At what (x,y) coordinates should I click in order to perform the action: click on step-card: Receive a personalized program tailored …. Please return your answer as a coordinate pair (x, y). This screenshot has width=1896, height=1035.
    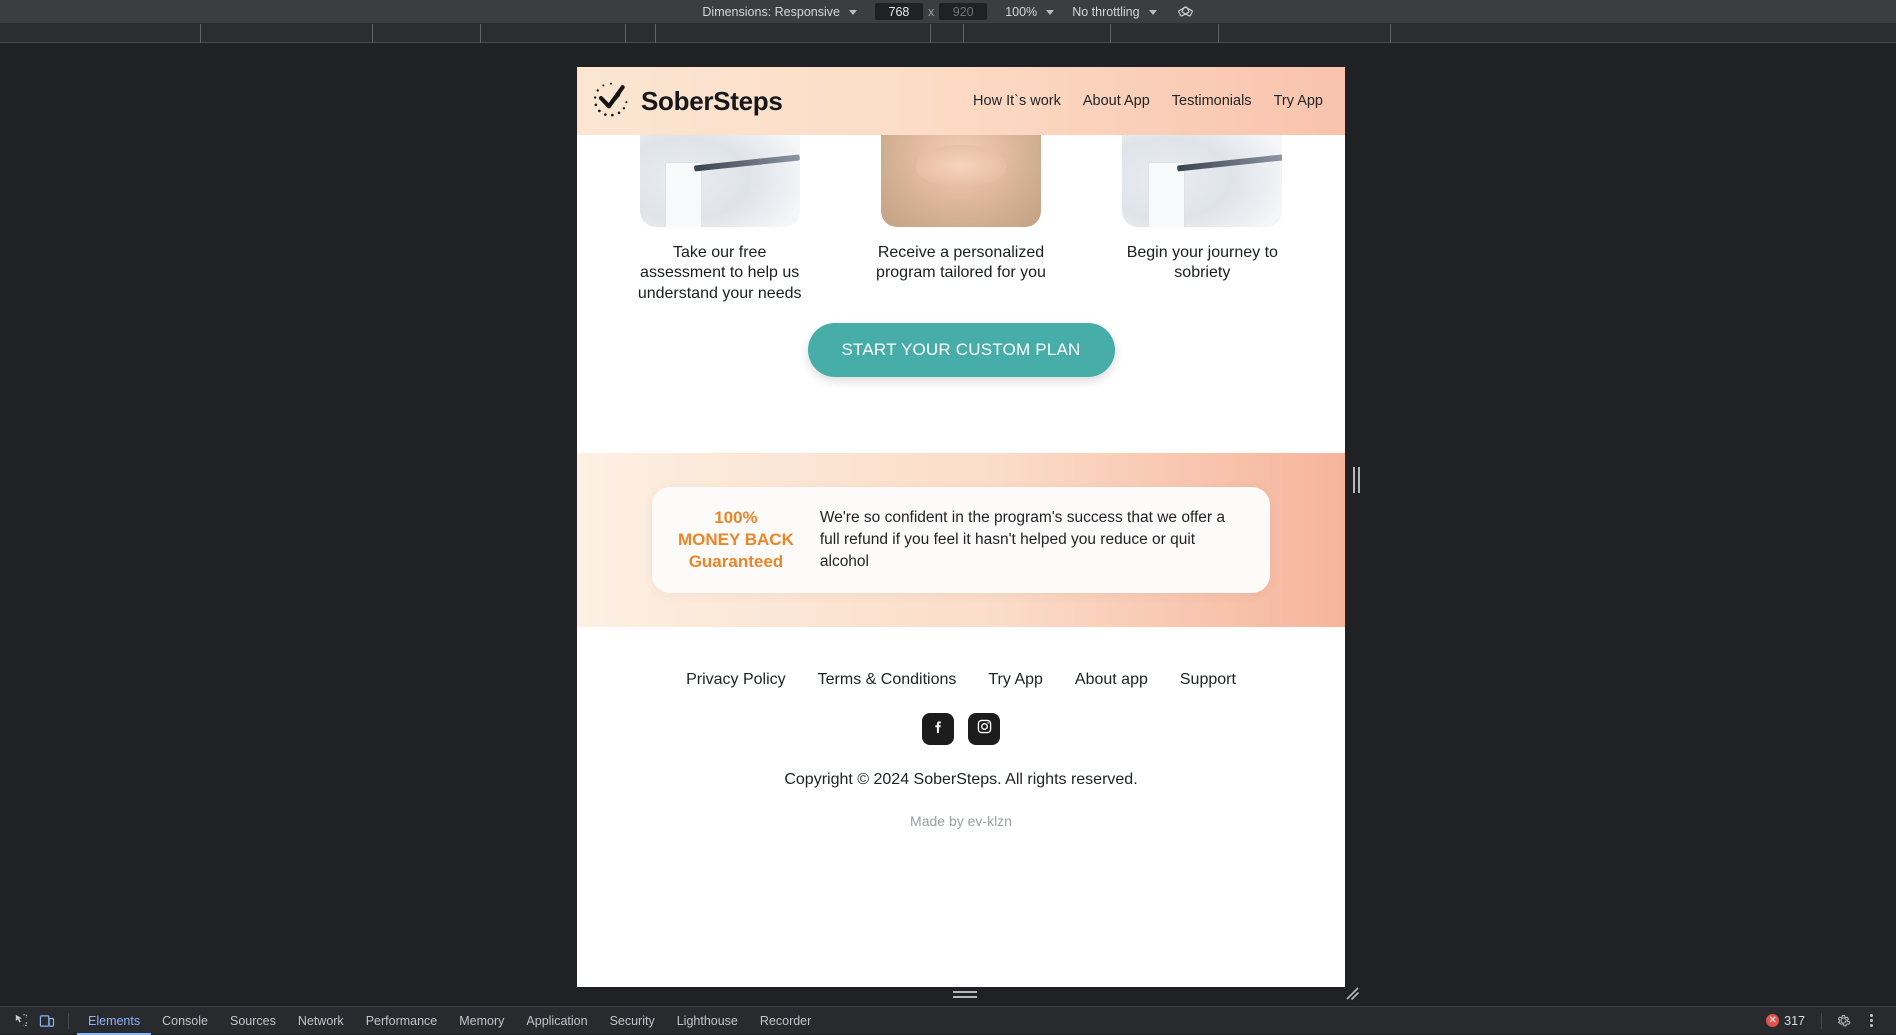
    Looking at the image, I should click on (960, 205).